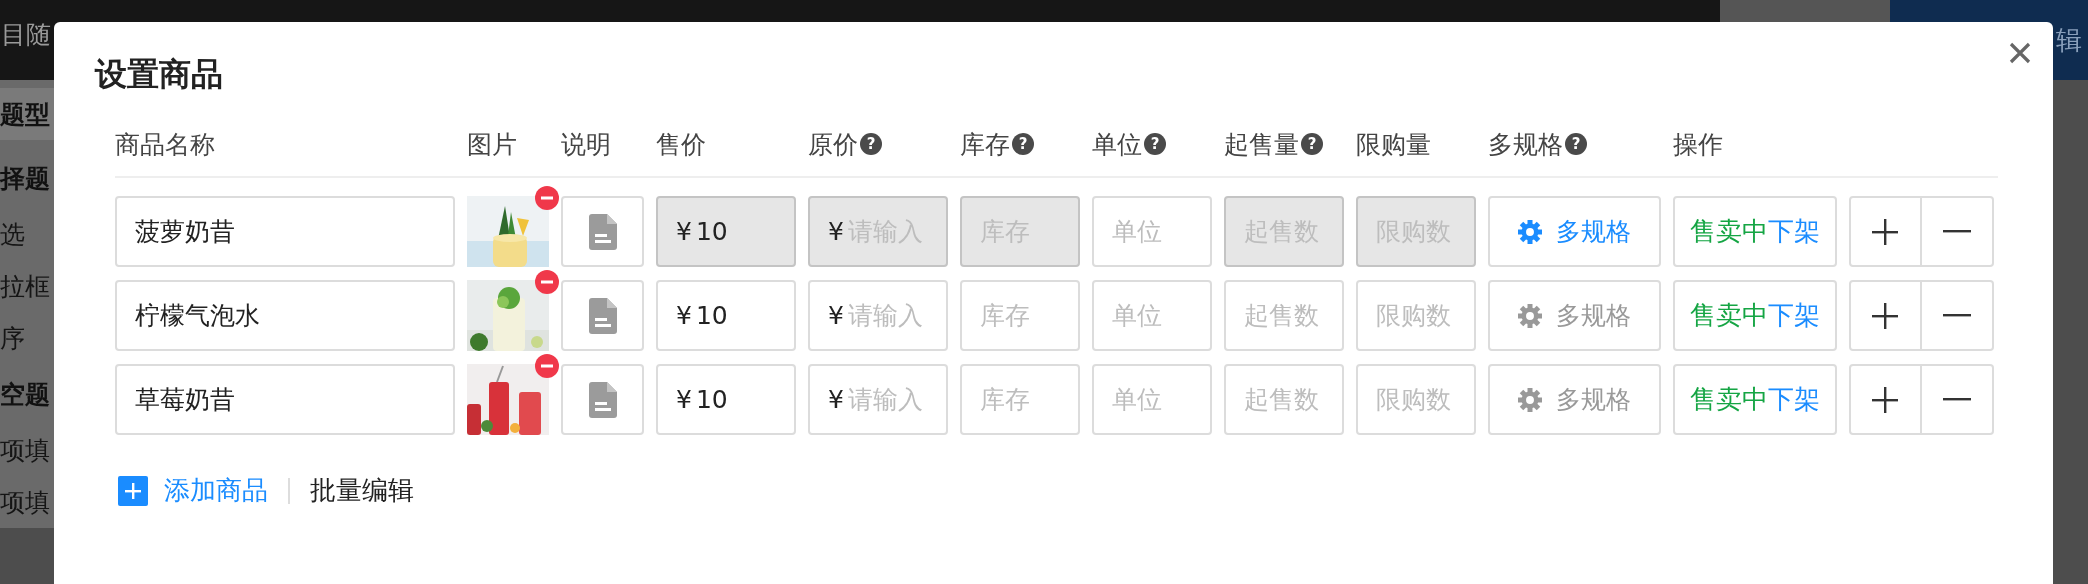 The image size is (2088, 584). Describe the element at coordinates (165, 144) in the screenshot. I see `column-header: 商品名称` at that location.